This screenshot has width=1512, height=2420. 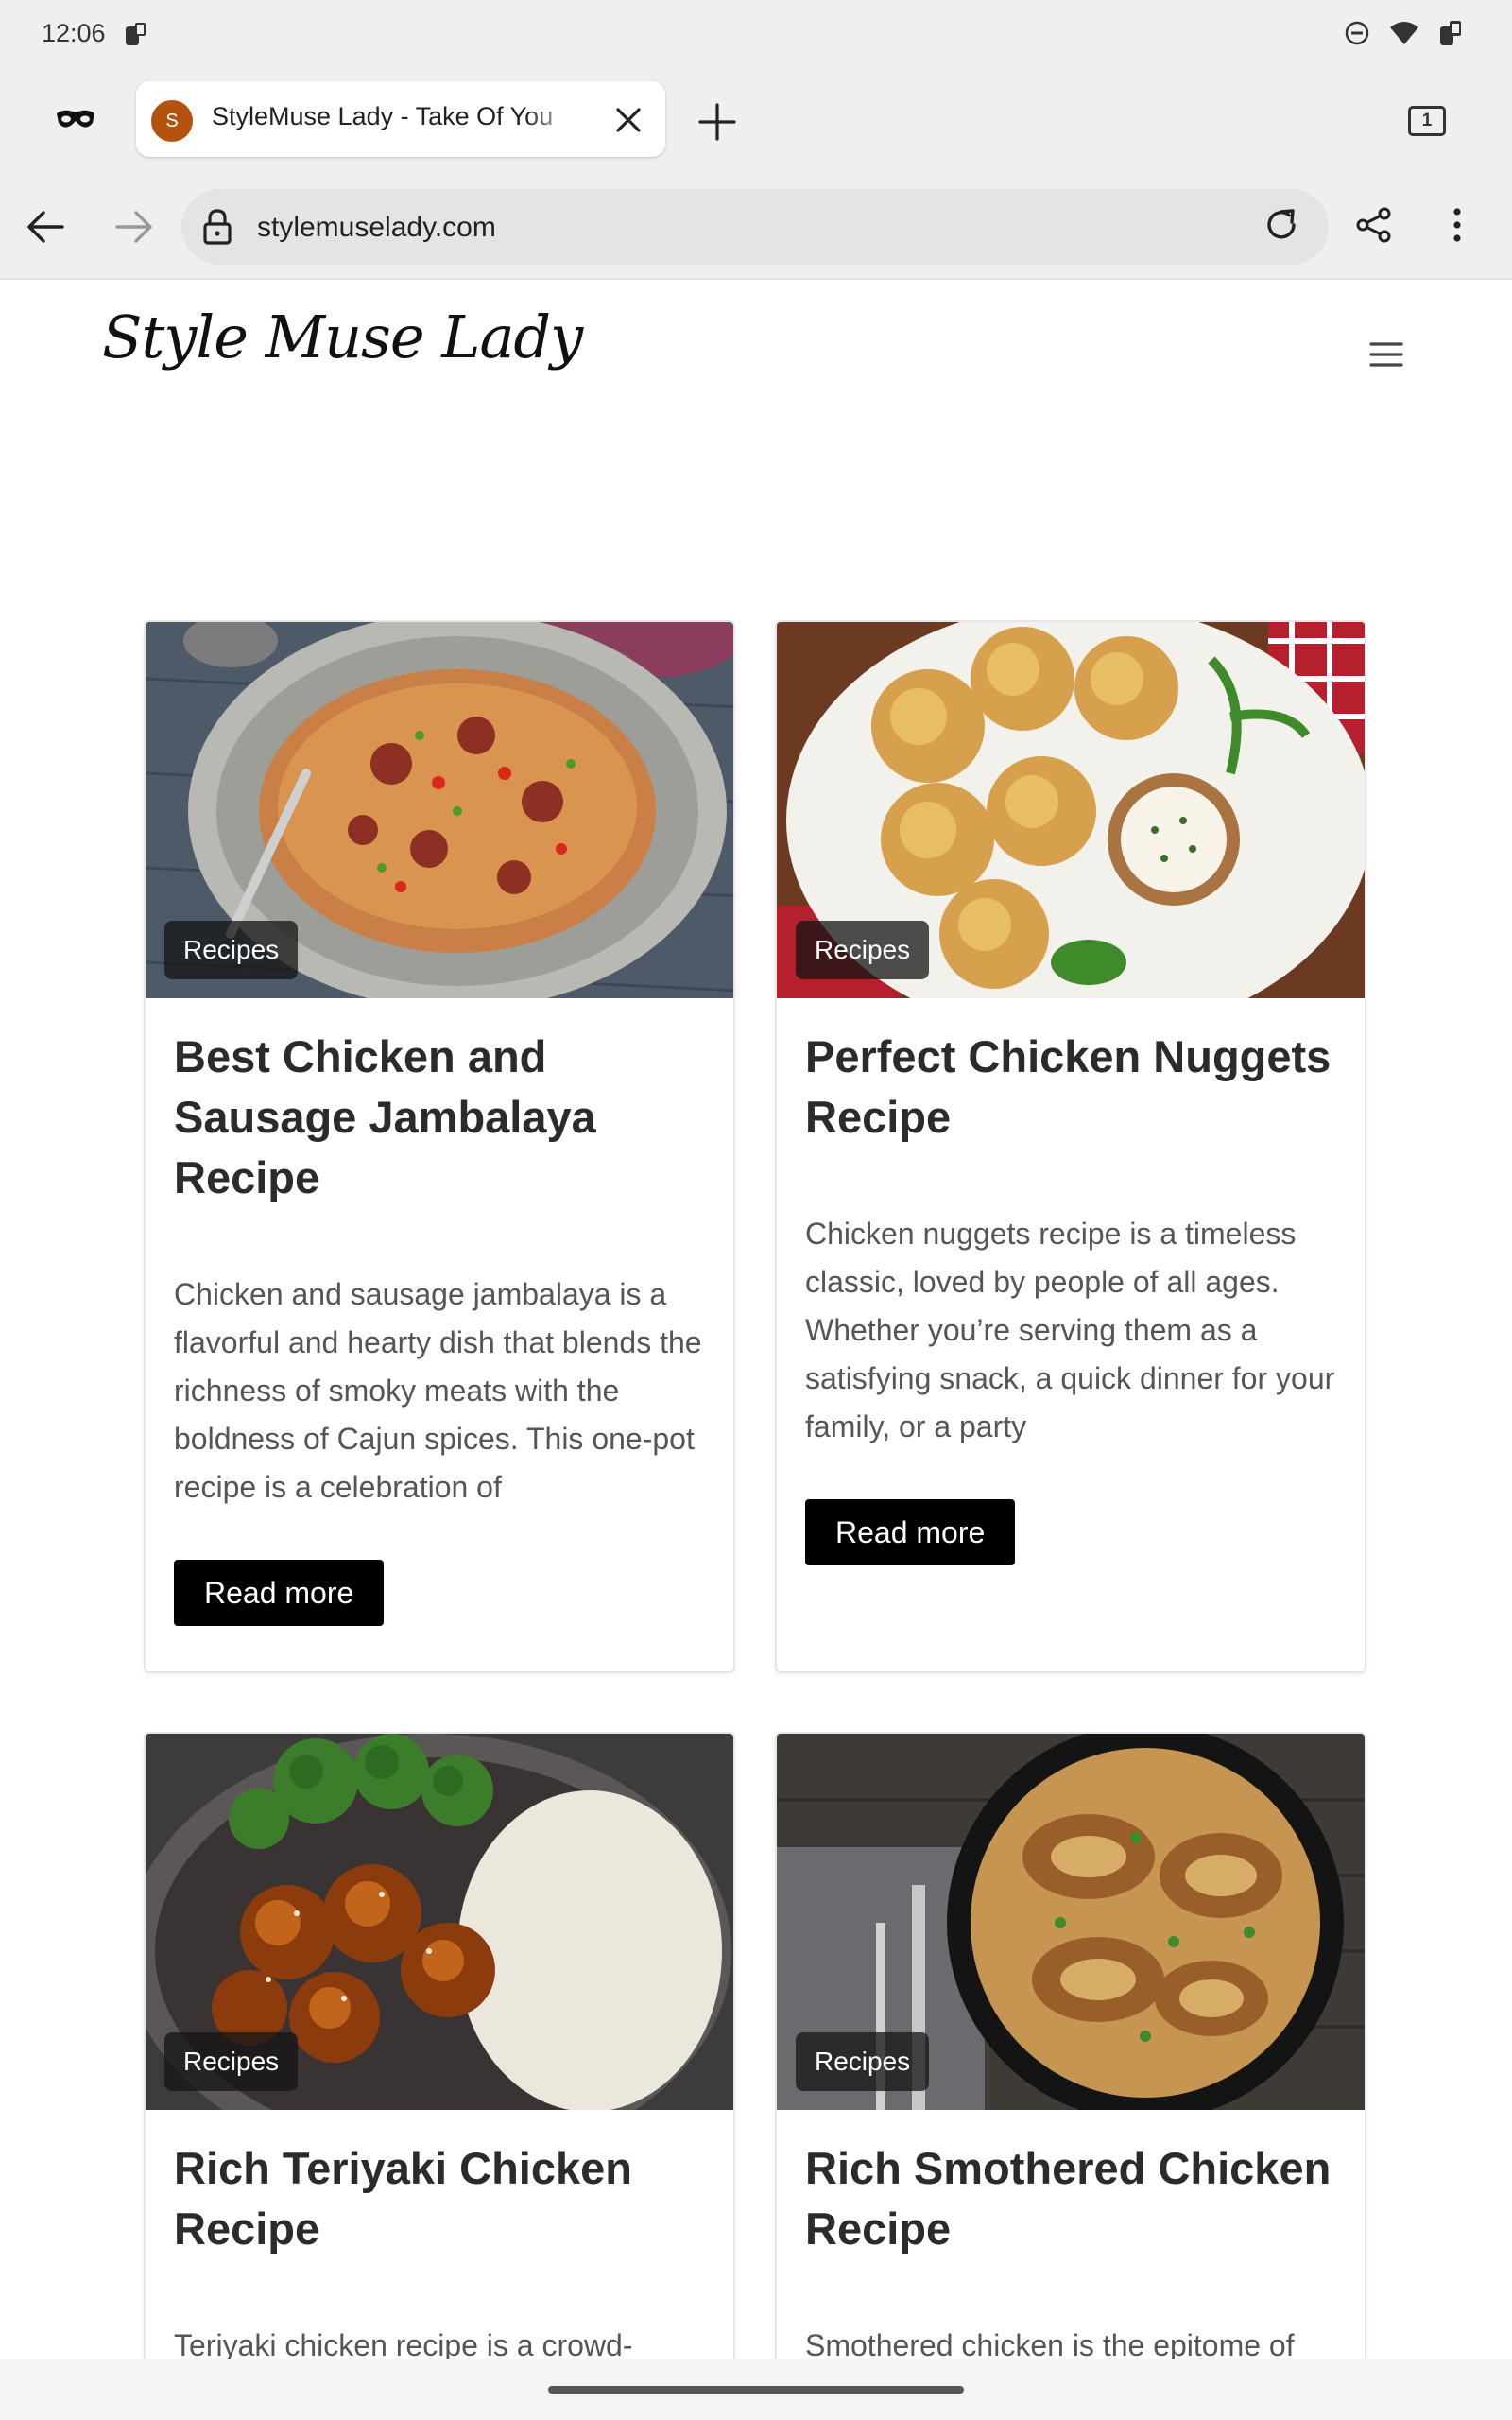 I want to click on notification-icon, so click(x=135, y=37).